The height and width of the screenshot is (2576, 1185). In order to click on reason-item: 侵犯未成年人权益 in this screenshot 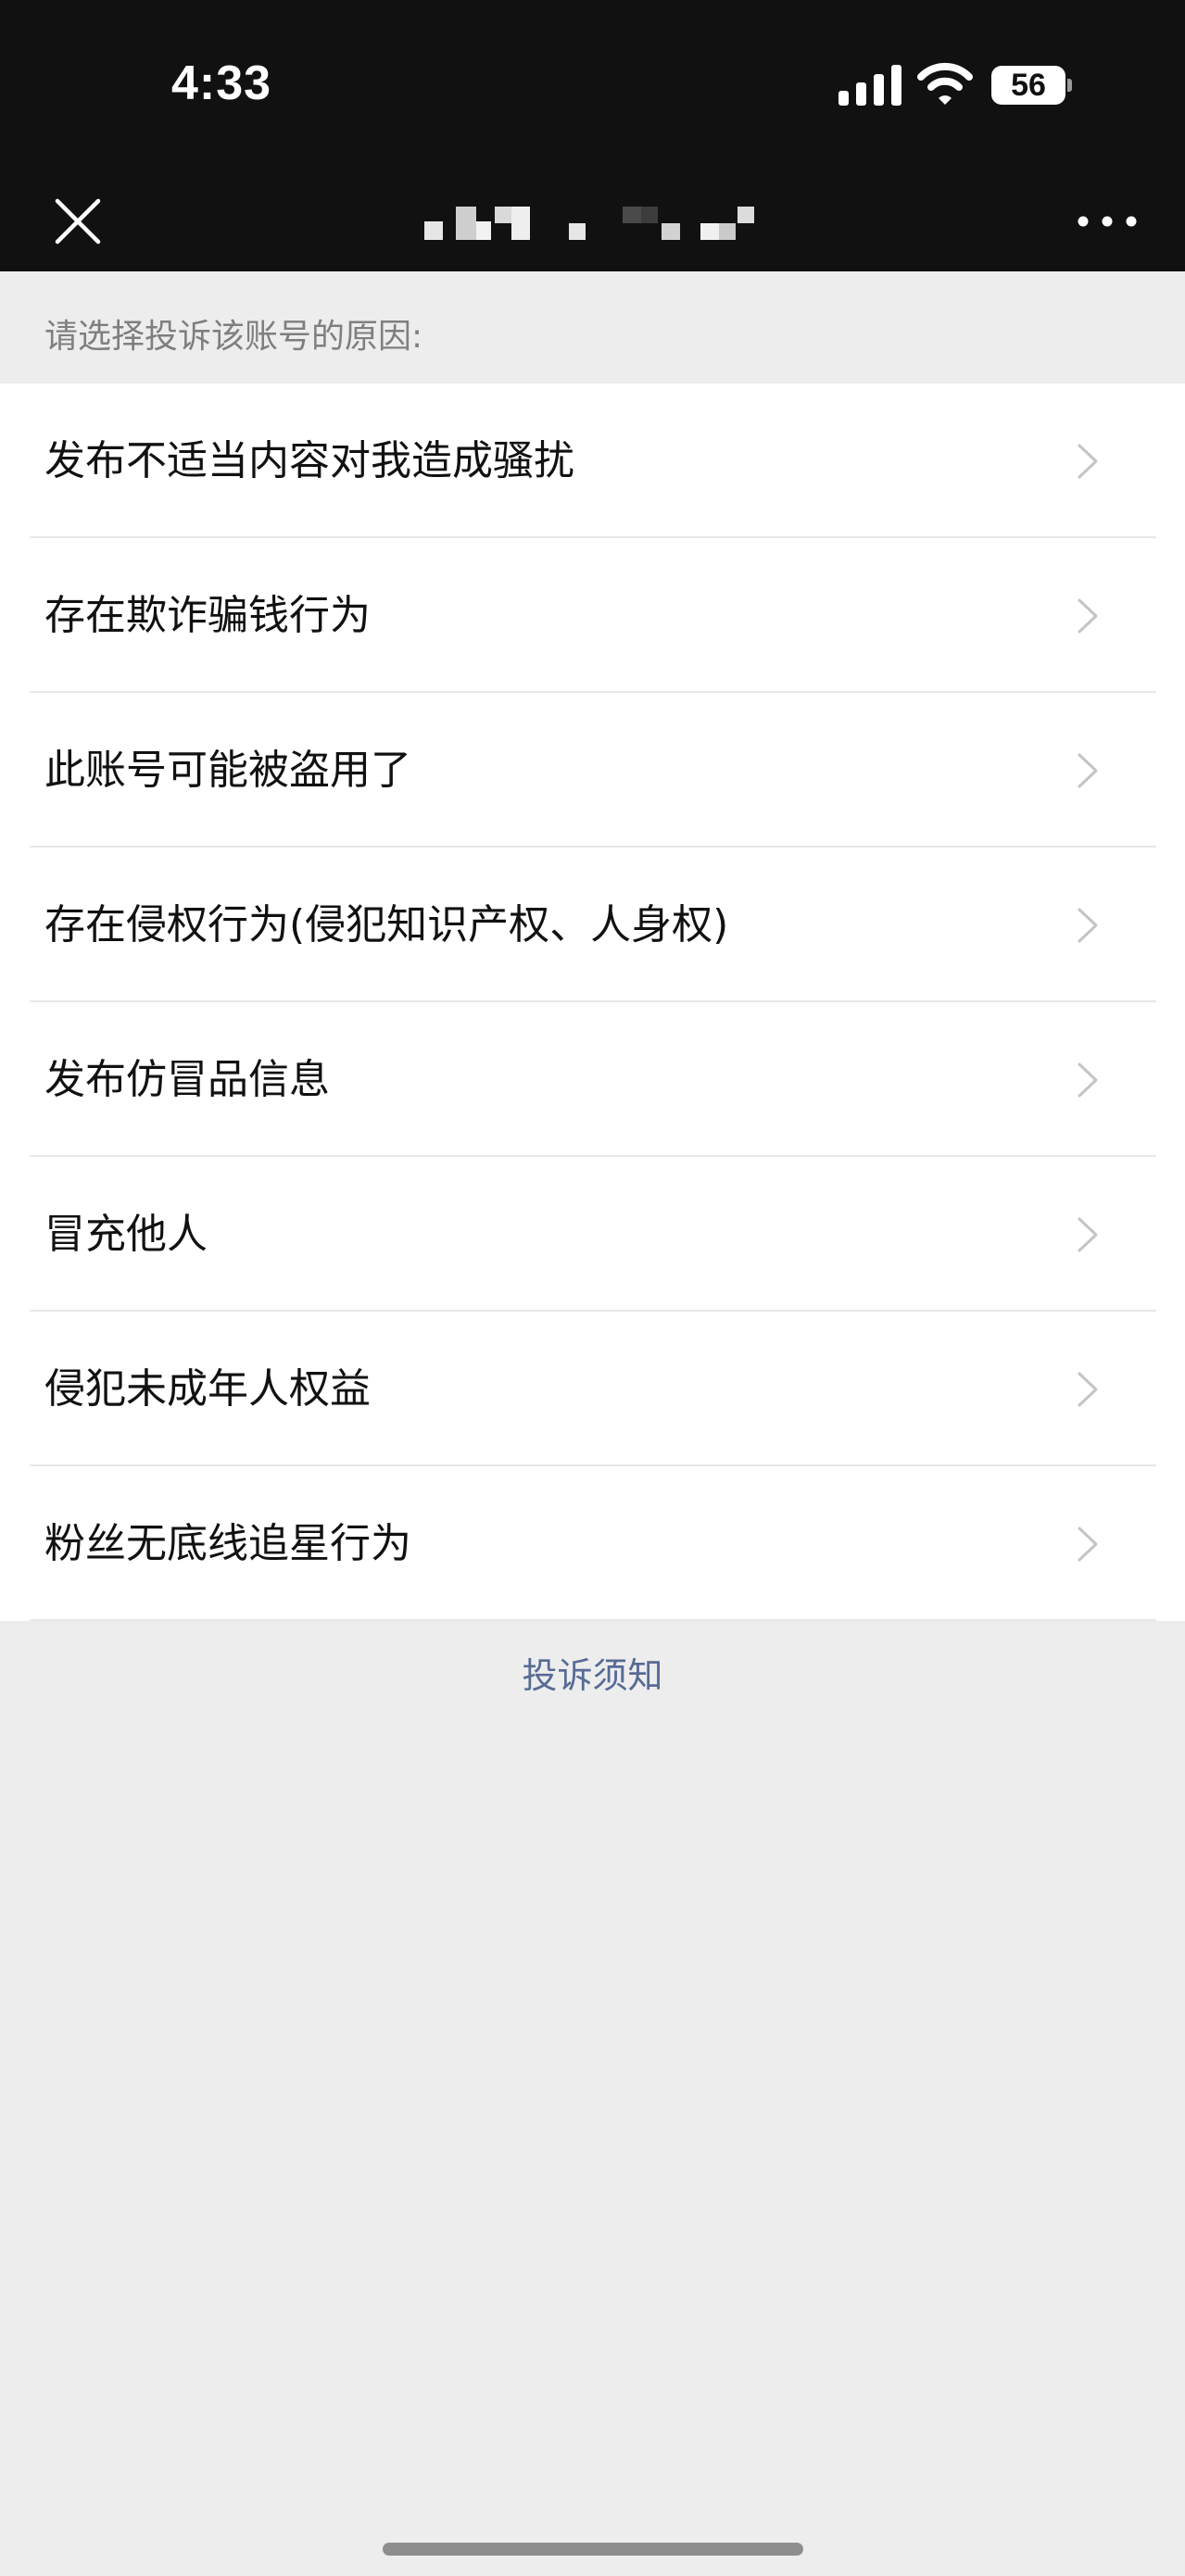, I will do `click(592, 1389)`.